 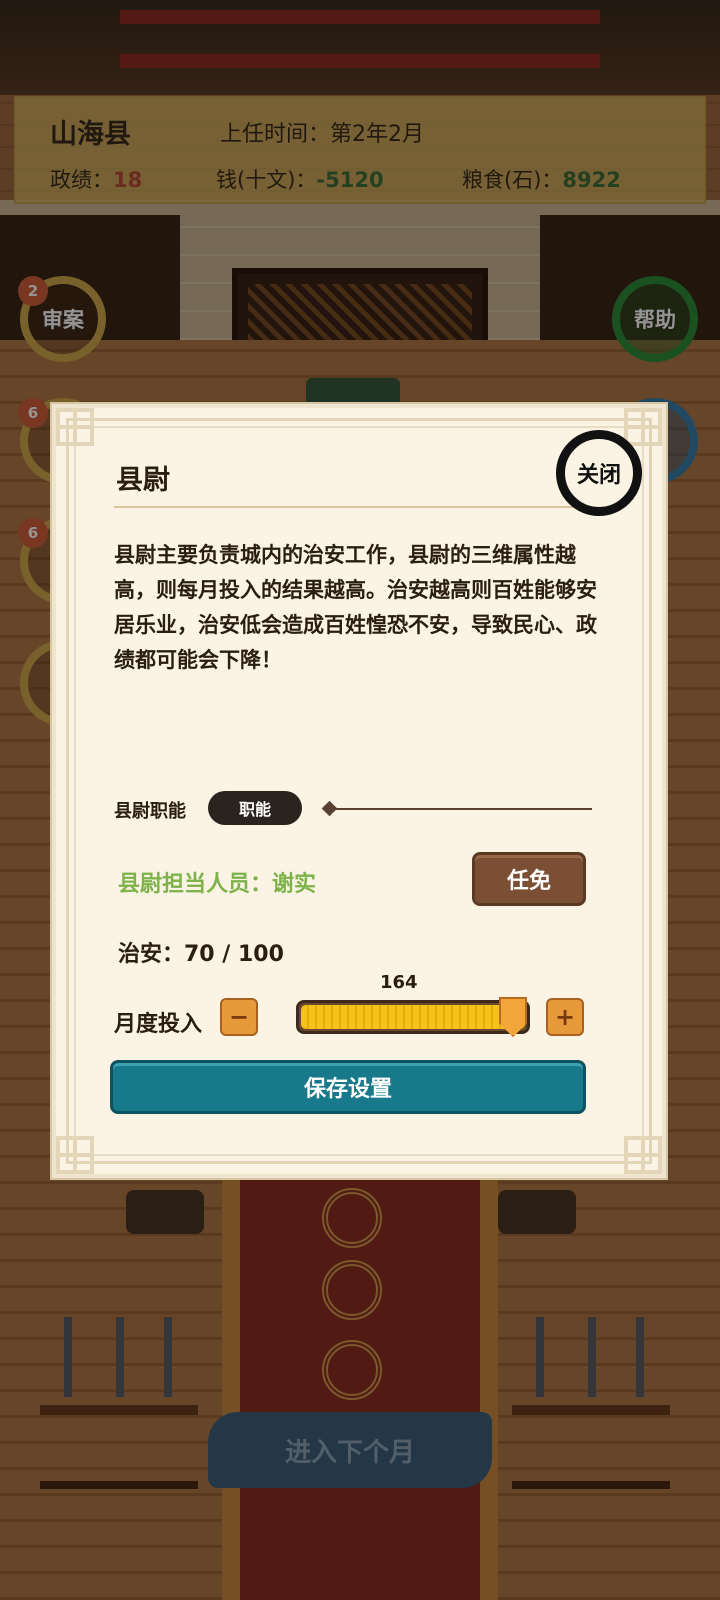 What do you see at coordinates (143, 480) in the screenshot?
I see `dialog-title: 县尉` at bounding box center [143, 480].